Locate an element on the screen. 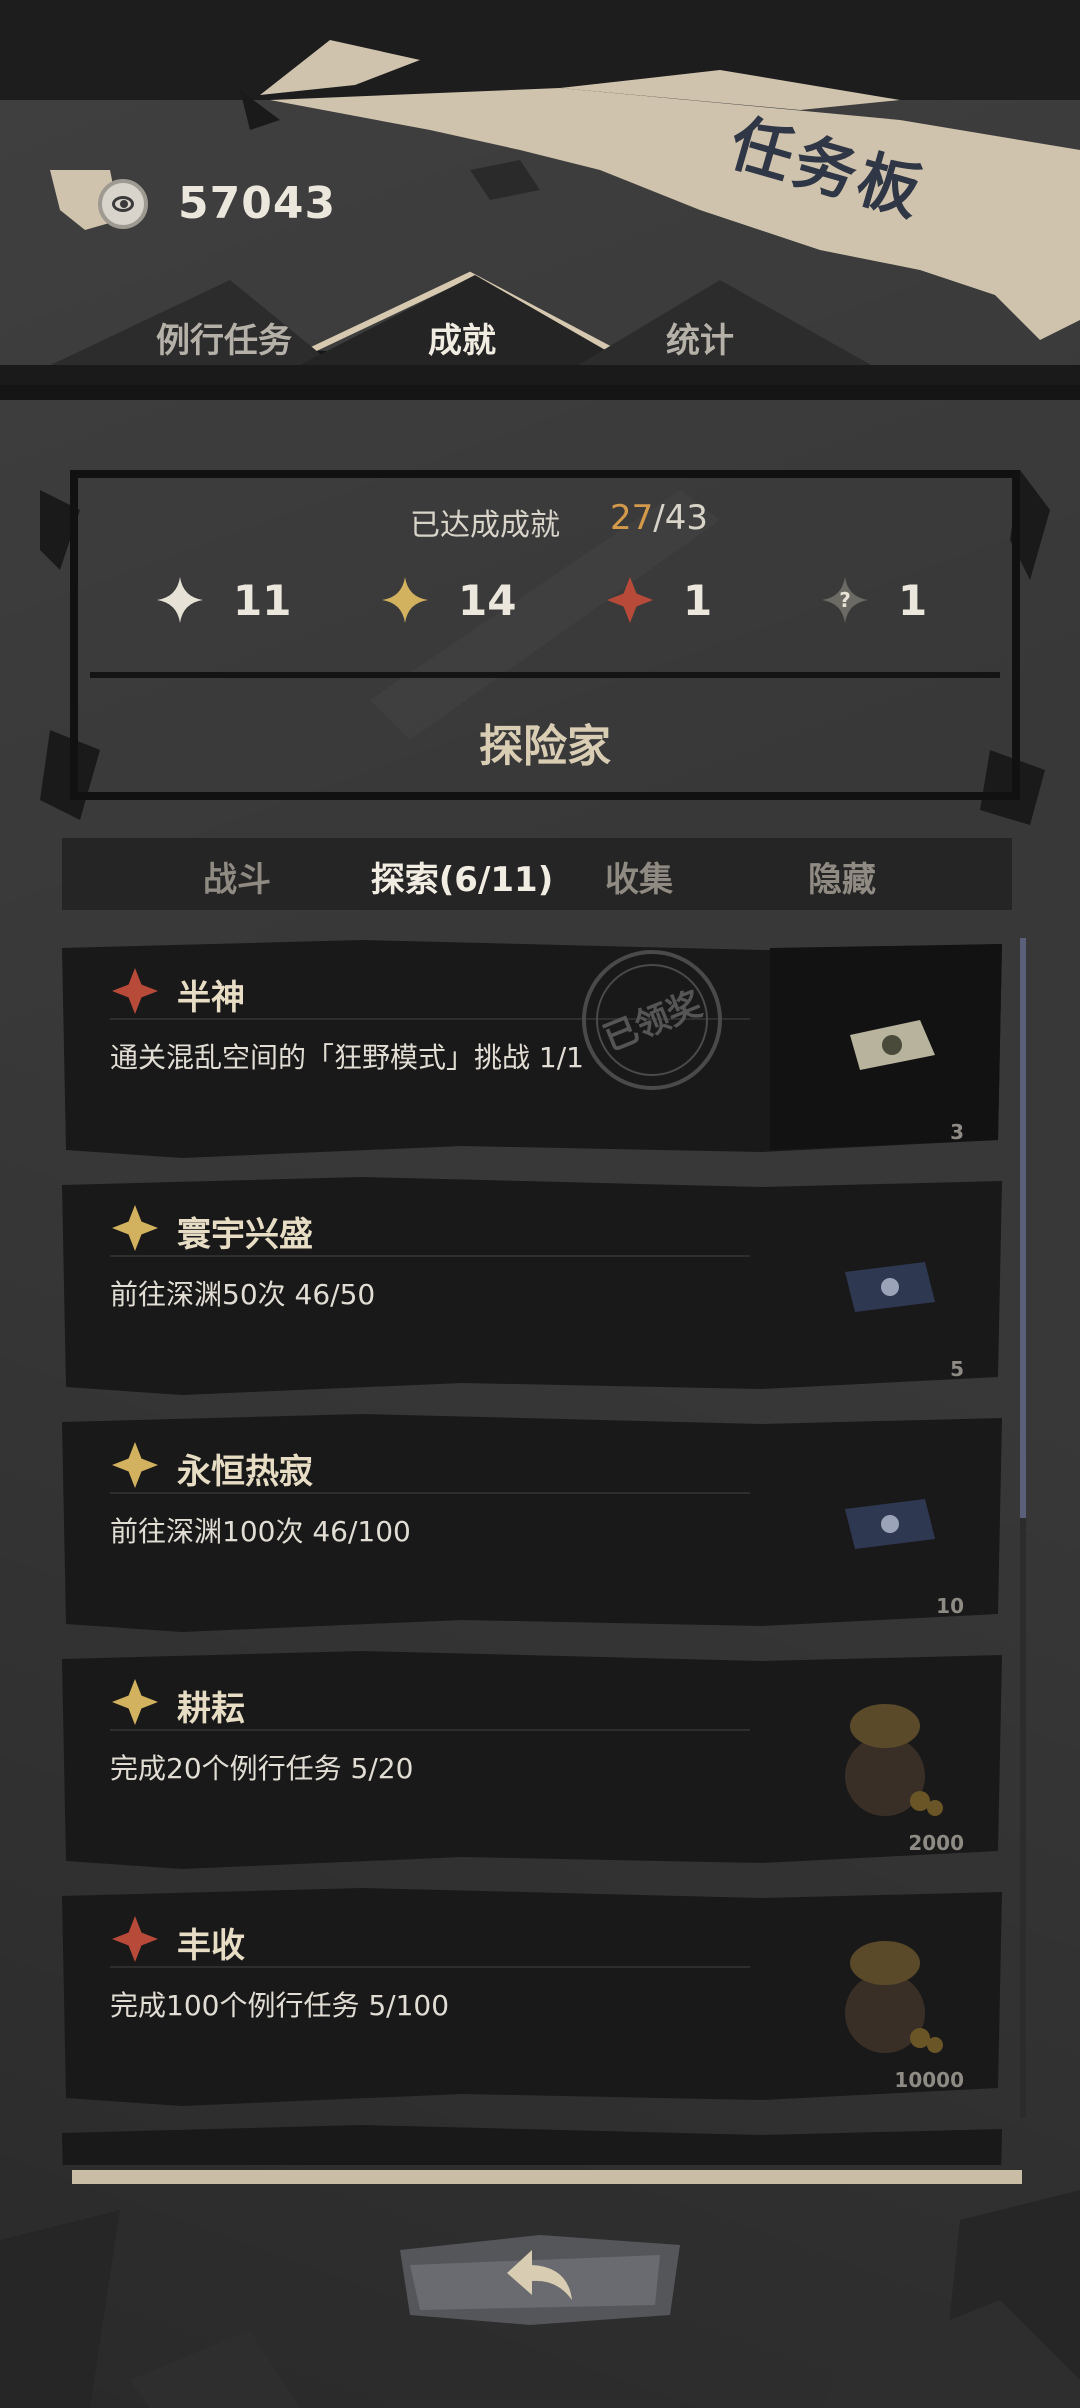  reward-count: 2000 is located at coordinates (936, 1843).